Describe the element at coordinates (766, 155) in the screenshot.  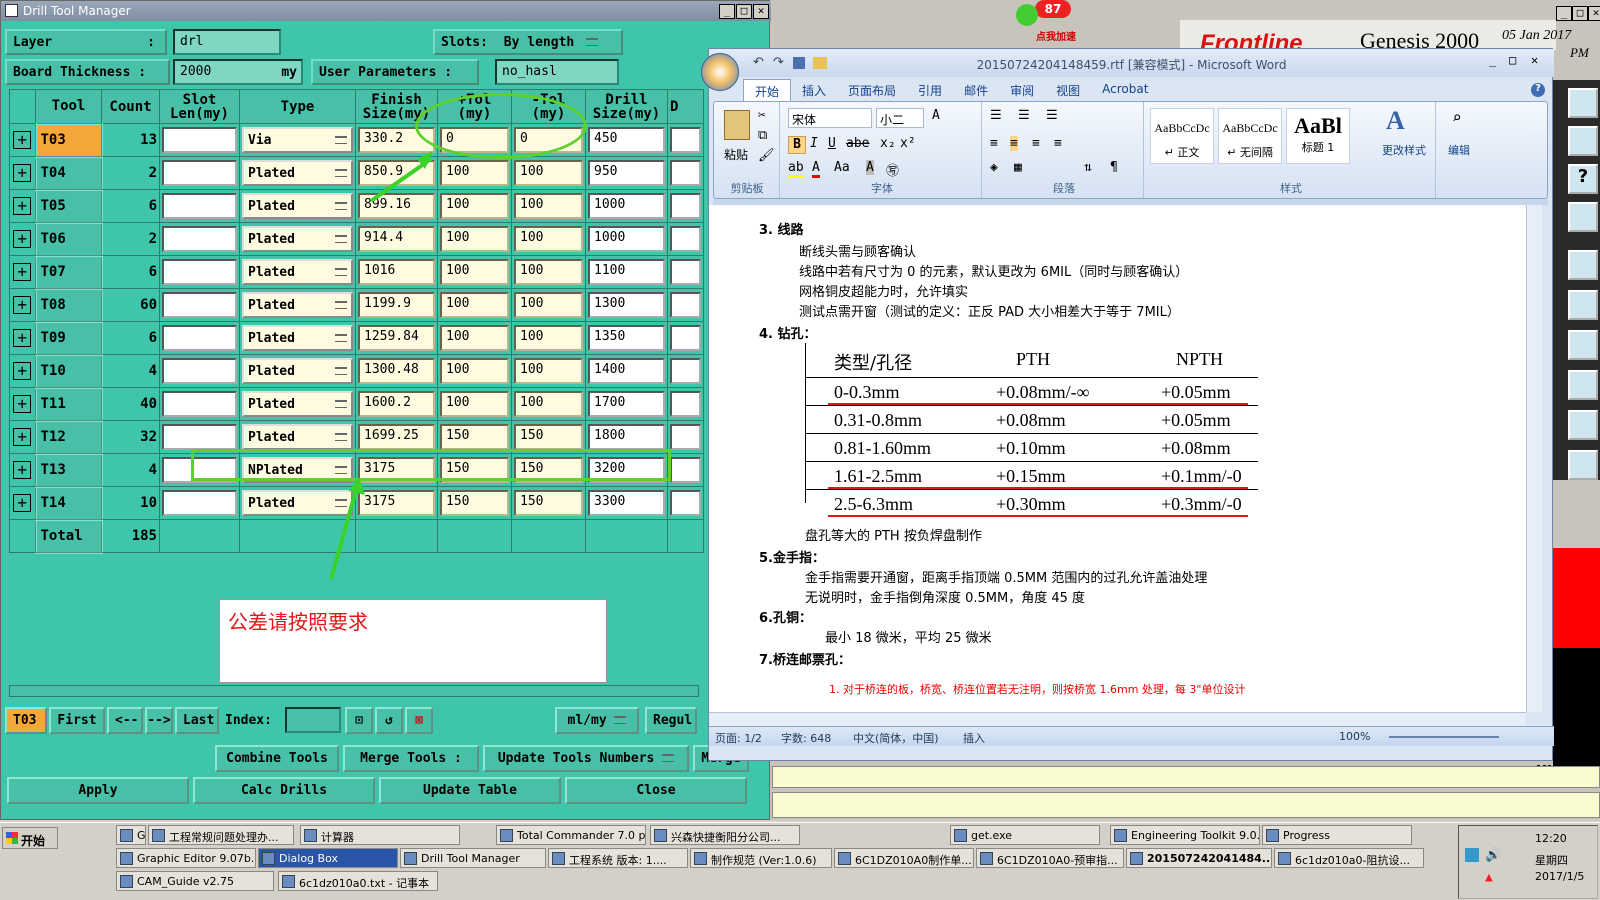
I see `format-painter-icon: 🖌` at that location.